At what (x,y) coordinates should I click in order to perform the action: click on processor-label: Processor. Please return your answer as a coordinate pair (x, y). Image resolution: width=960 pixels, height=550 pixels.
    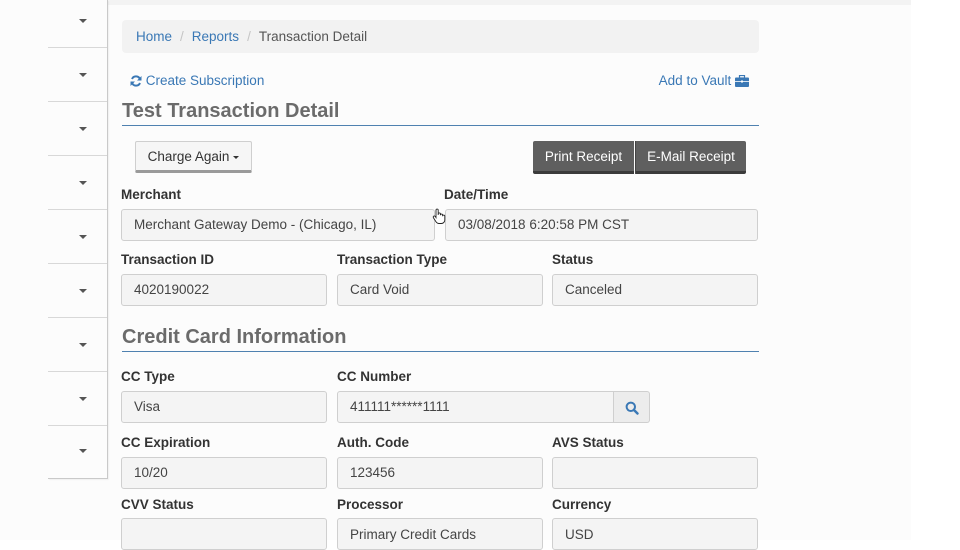
    Looking at the image, I should click on (370, 504).